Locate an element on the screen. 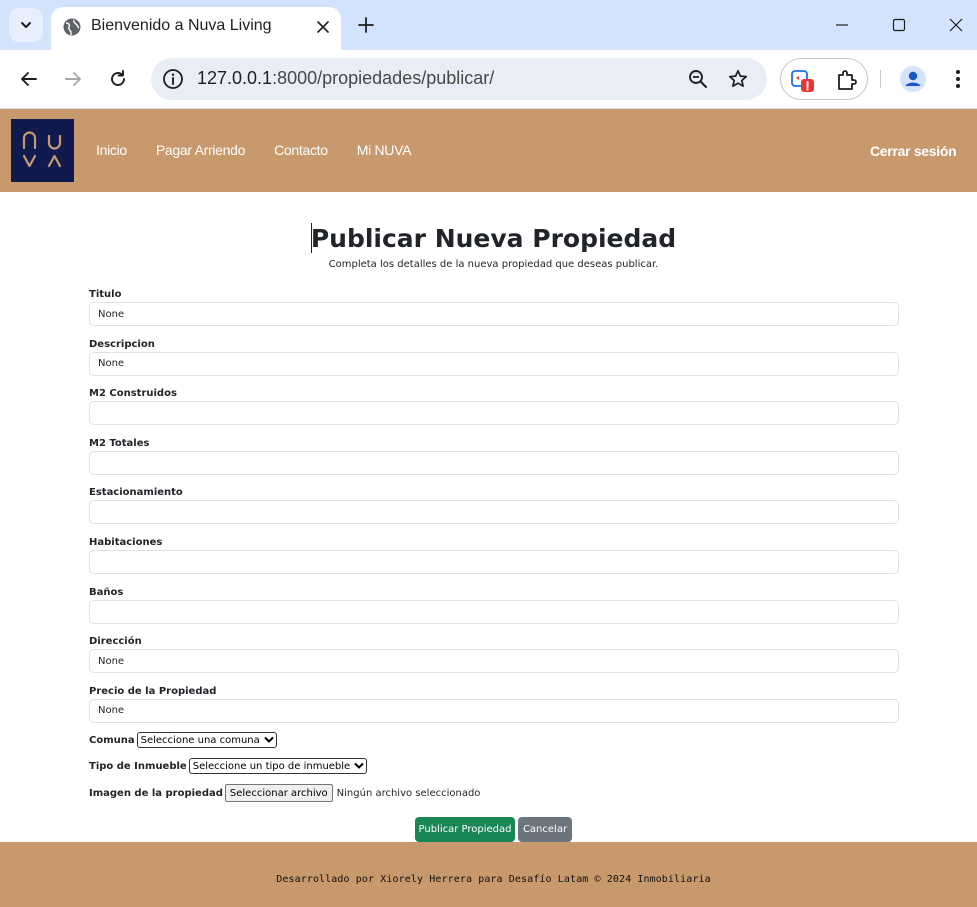  nuva-logo is located at coordinates (42, 150).